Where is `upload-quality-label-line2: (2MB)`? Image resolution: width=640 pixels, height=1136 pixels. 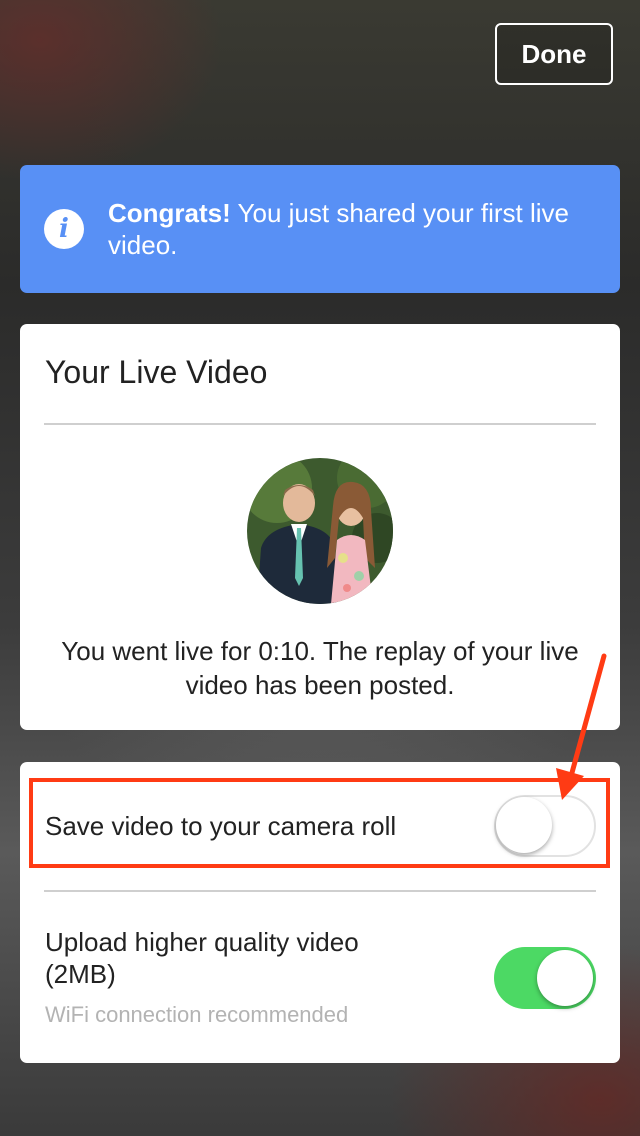
upload-quality-label-line2: (2MB) is located at coordinates (80, 974).